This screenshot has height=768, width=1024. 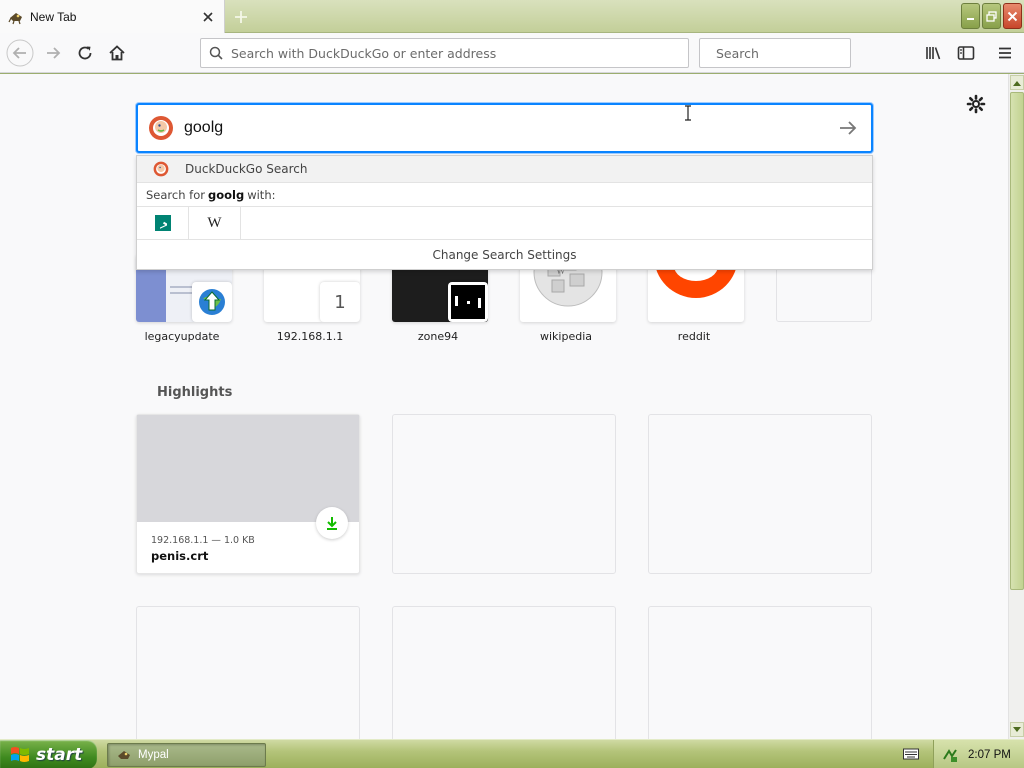 I want to click on top-site-label: reddit, so click(x=694, y=336).